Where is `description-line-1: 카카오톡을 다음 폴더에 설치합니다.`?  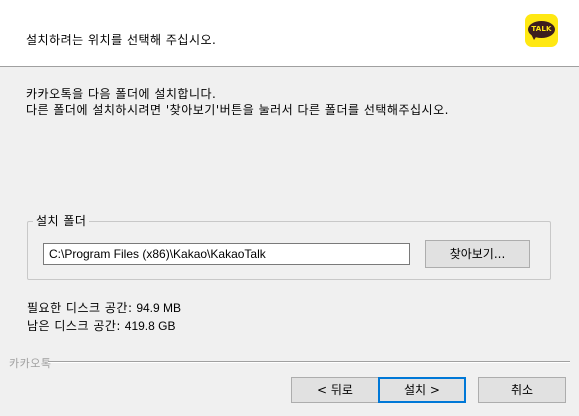 description-line-1: 카카오톡을 다음 폴더에 설치합니다. is located at coordinates (121, 94).